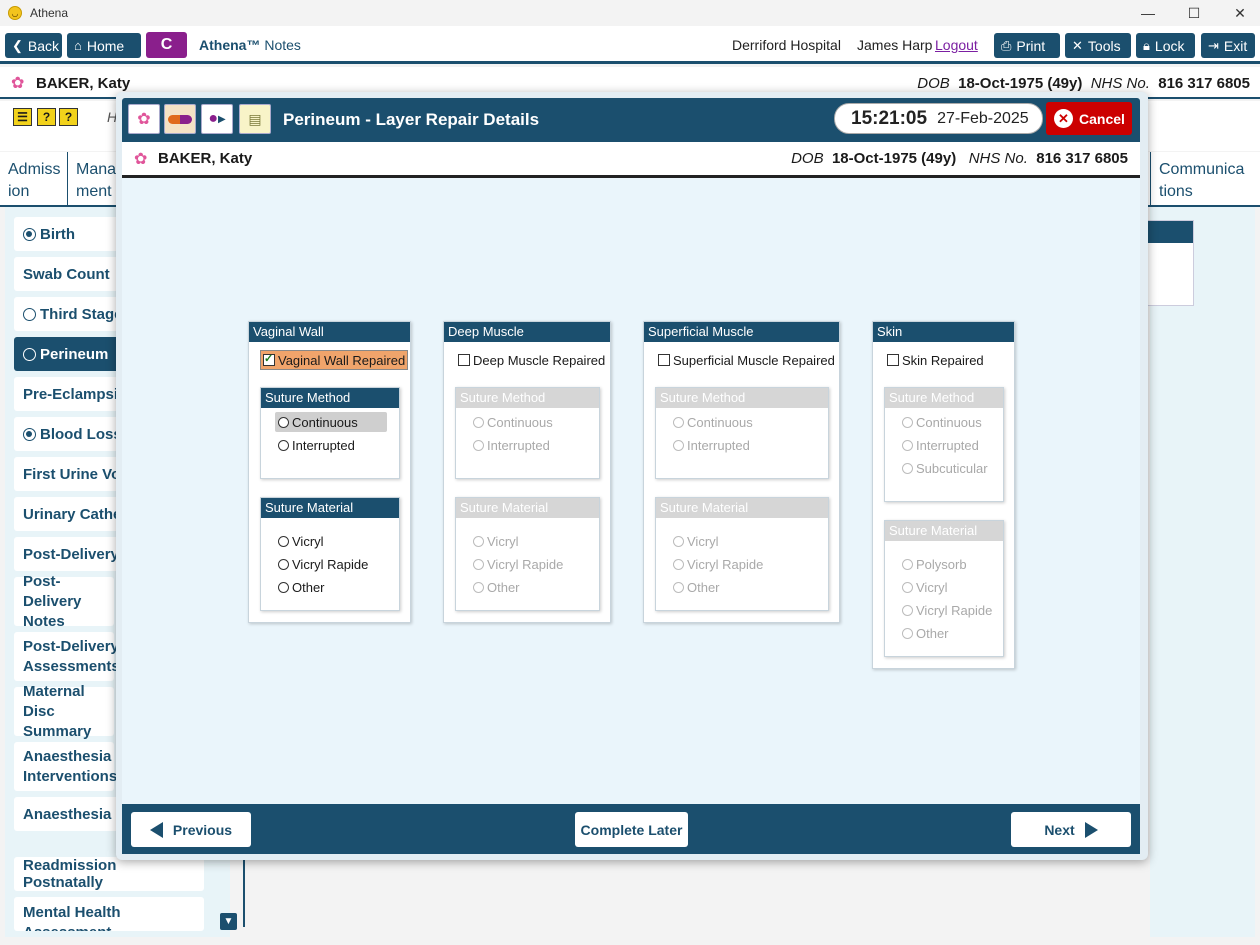 This screenshot has width=1260, height=945. Describe the element at coordinates (33, 45) in the screenshot. I see `back-button: ❮ Back` at that location.